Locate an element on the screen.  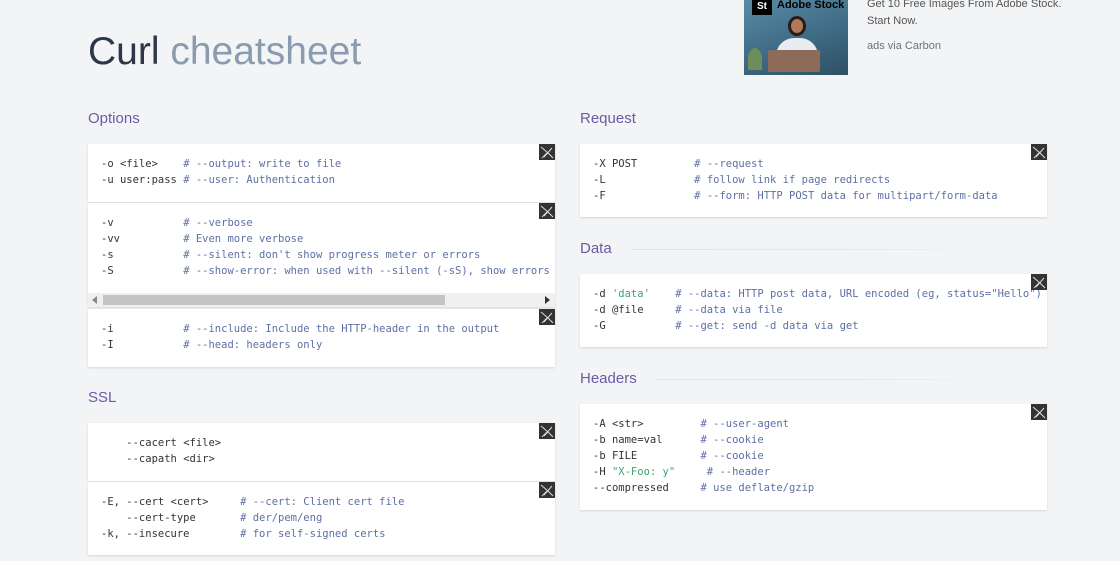
adobe-stock-logo: St is located at coordinates (762, 7).